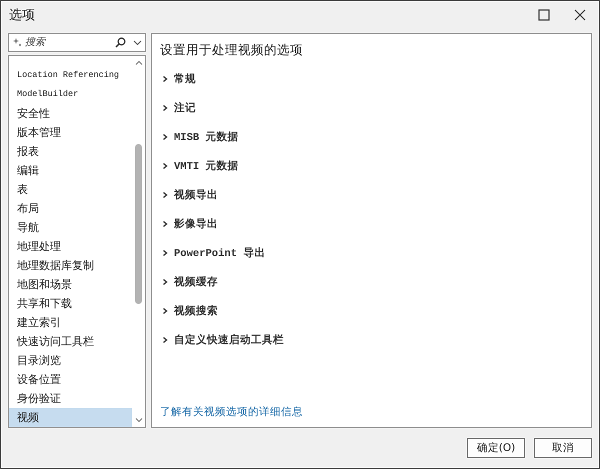  Describe the element at coordinates (70, 379) in the screenshot. I see `sidebar-item: 设备位置` at that location.